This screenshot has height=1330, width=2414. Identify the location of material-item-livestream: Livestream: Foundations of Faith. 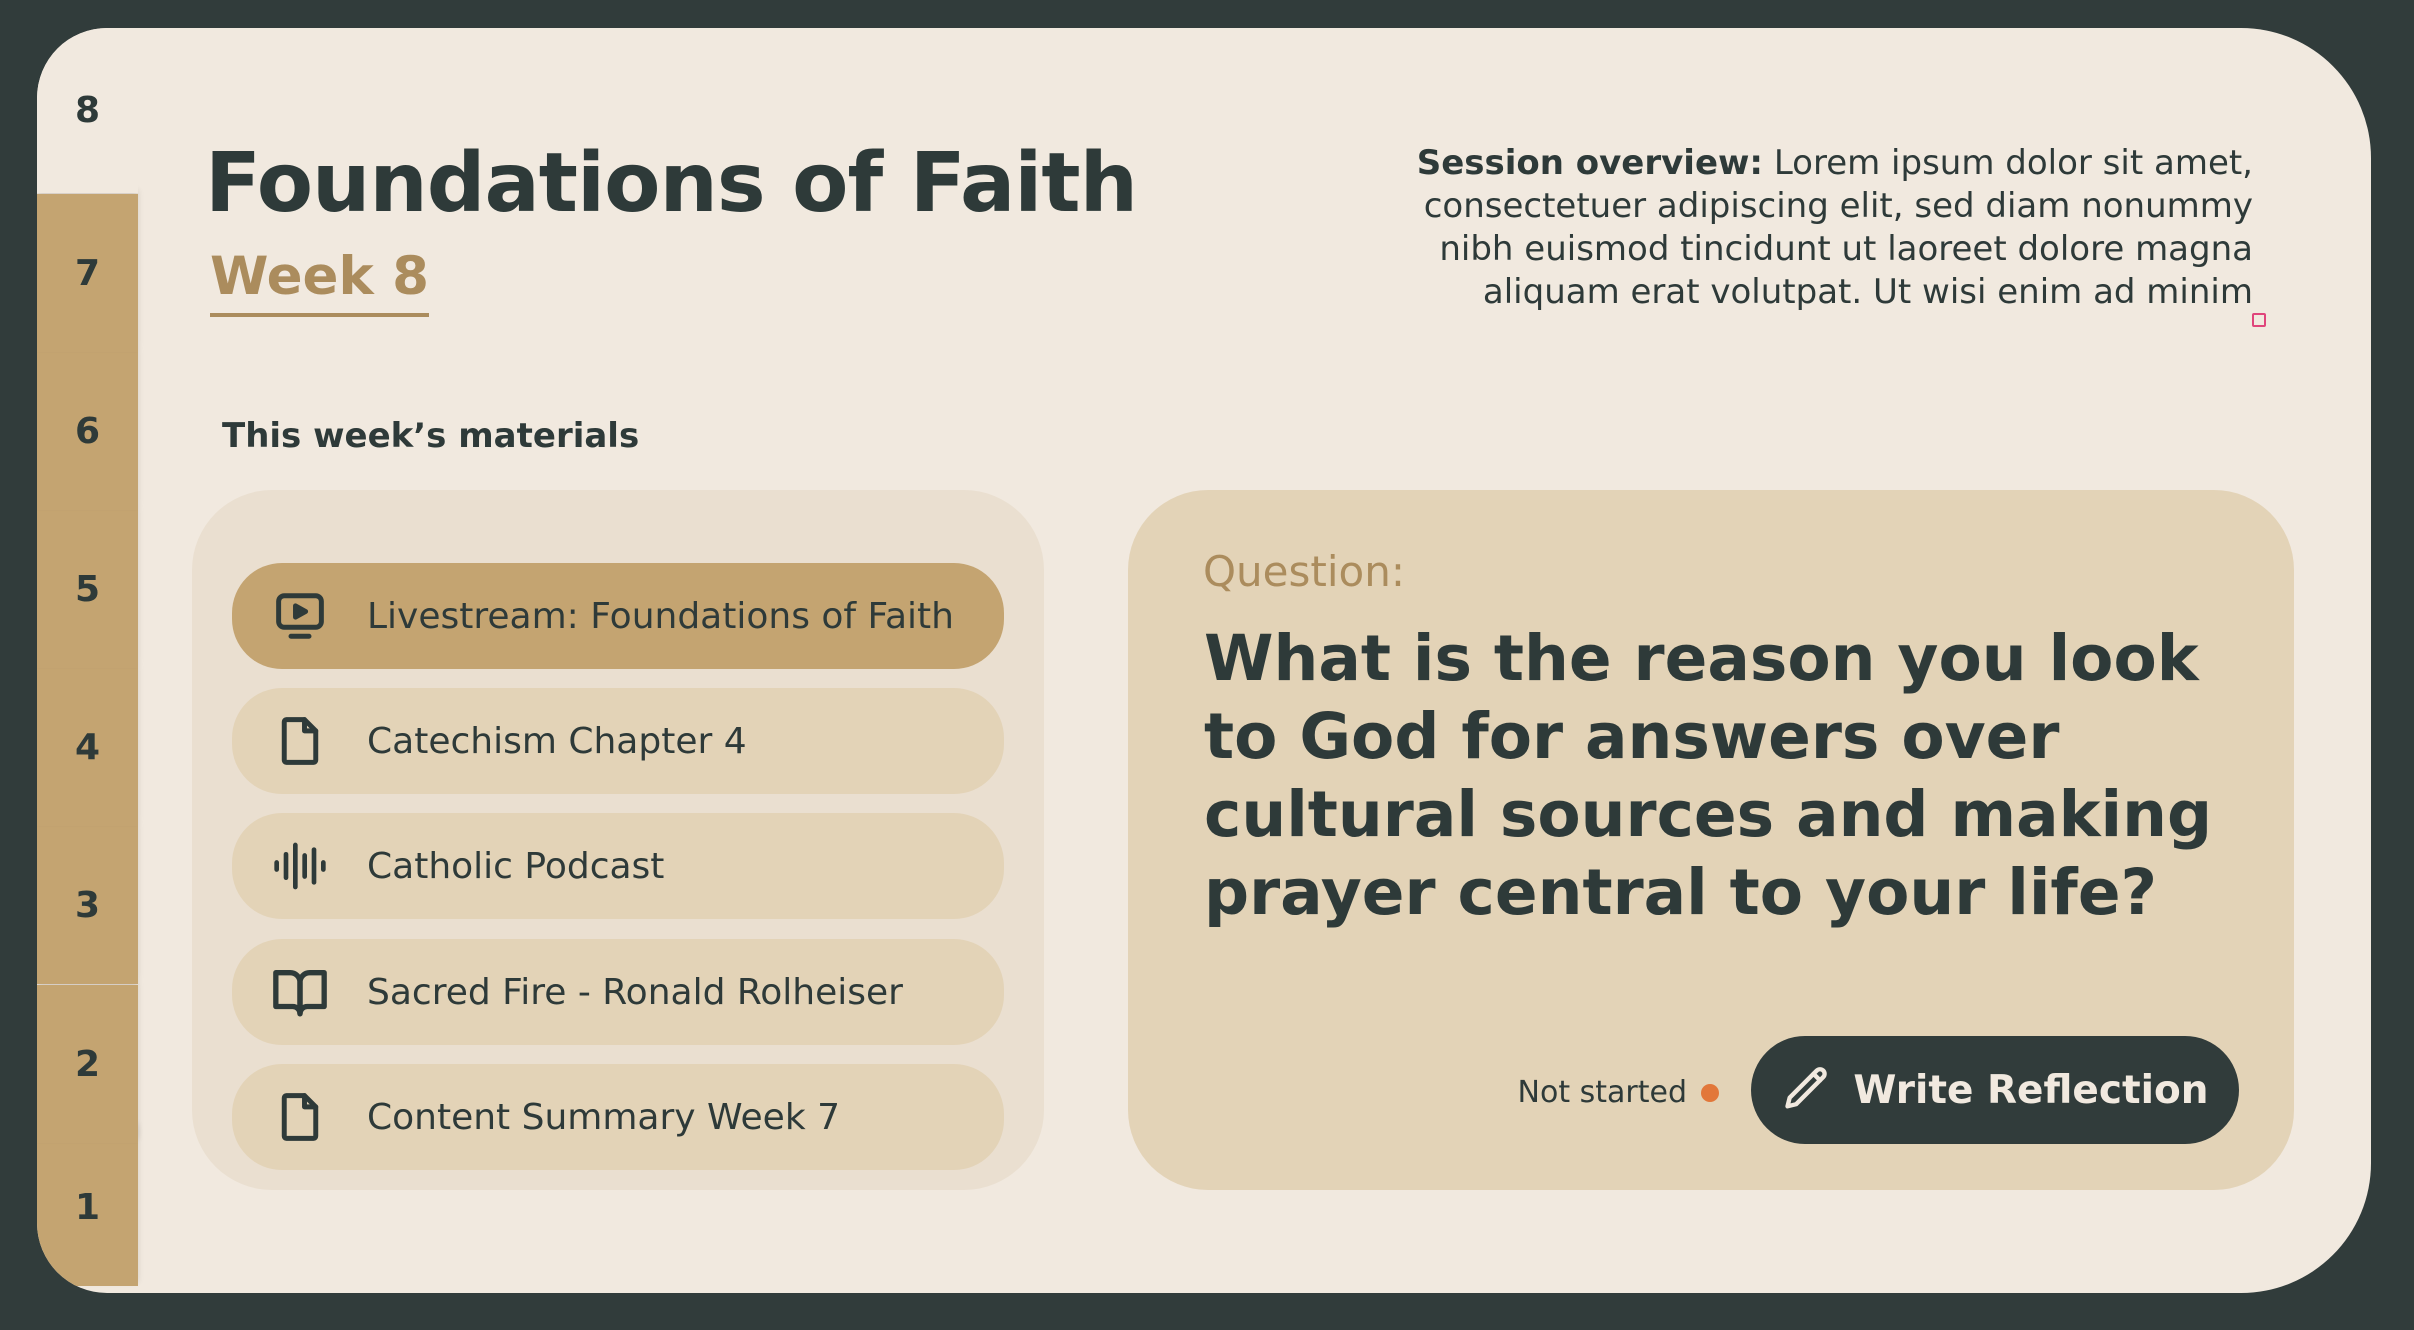
(618, 616).